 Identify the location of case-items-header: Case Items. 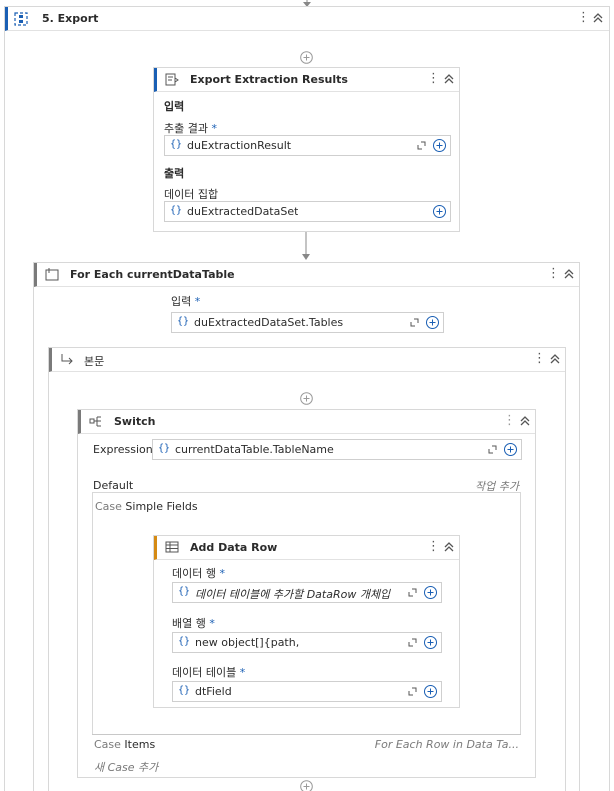
(124, 744).